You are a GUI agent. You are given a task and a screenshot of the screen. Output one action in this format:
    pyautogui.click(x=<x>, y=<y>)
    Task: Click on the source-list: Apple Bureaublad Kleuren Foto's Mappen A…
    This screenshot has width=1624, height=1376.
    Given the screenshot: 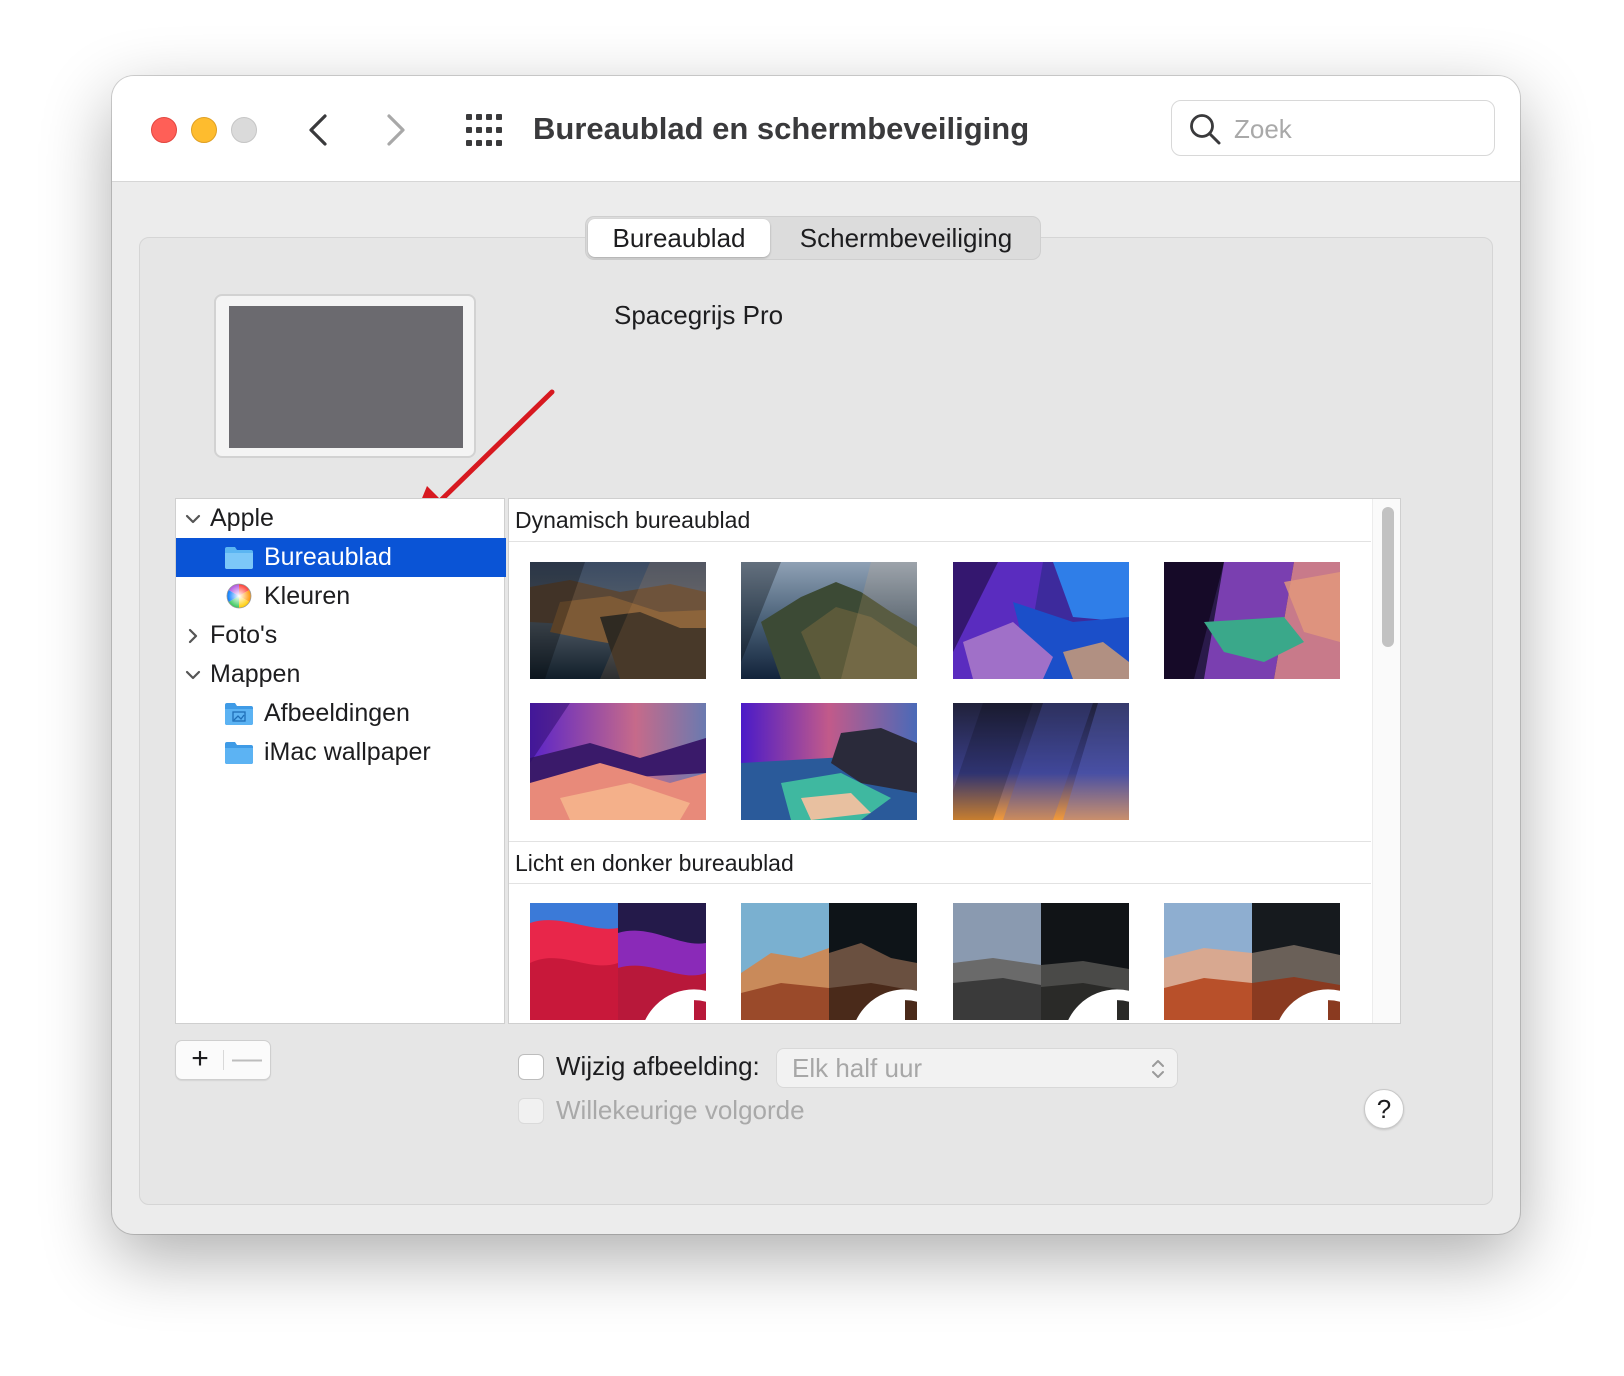 What is the action you would take?
    pyautogui.click(x=340, y=761)
    